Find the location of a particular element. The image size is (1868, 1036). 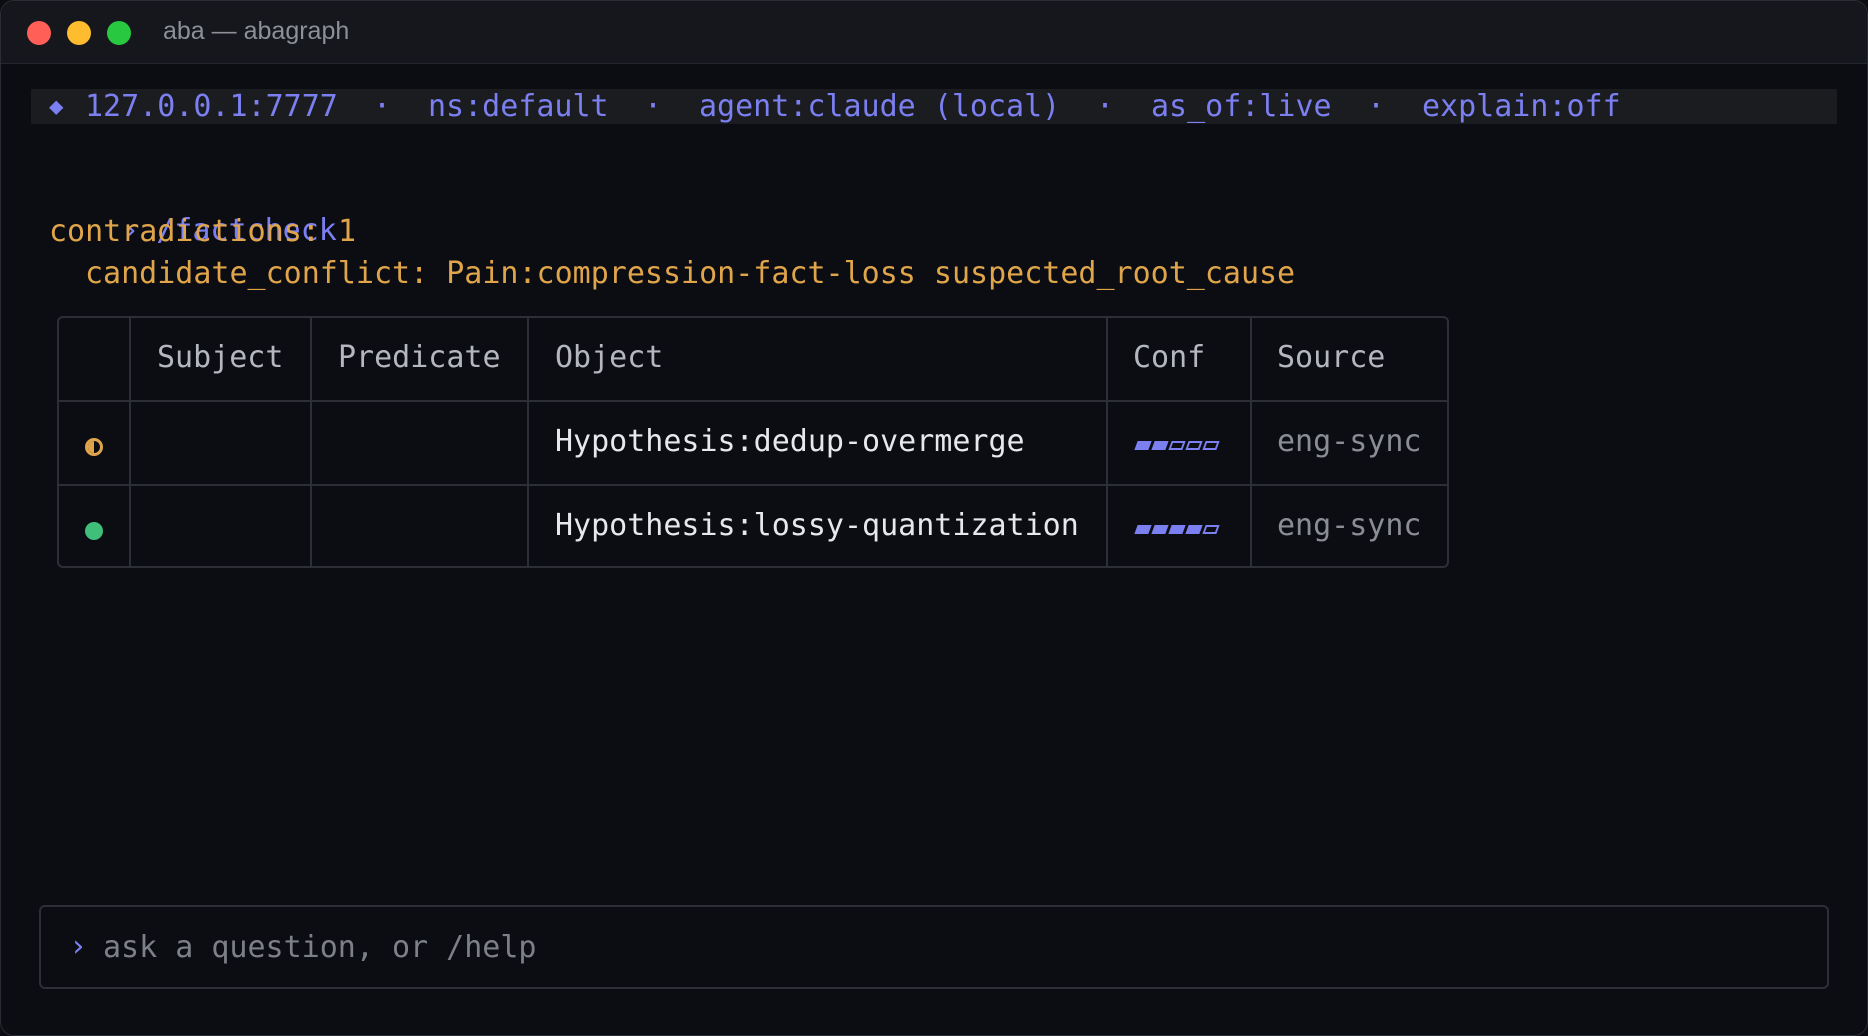

row-object: Hypothesis:lossy-quantization is located at coordinates (817, 526).